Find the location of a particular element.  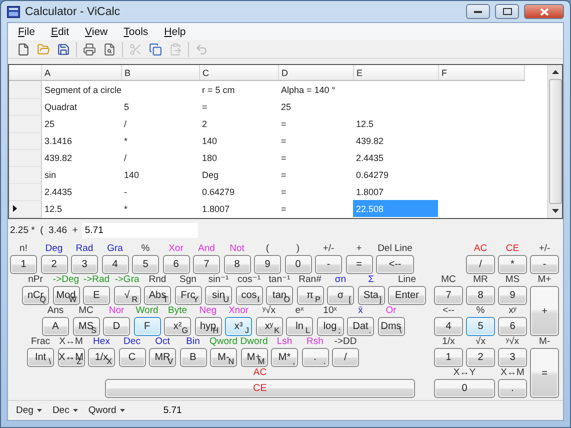

calculator-key: Int \ is located at coordinates (40, 357).